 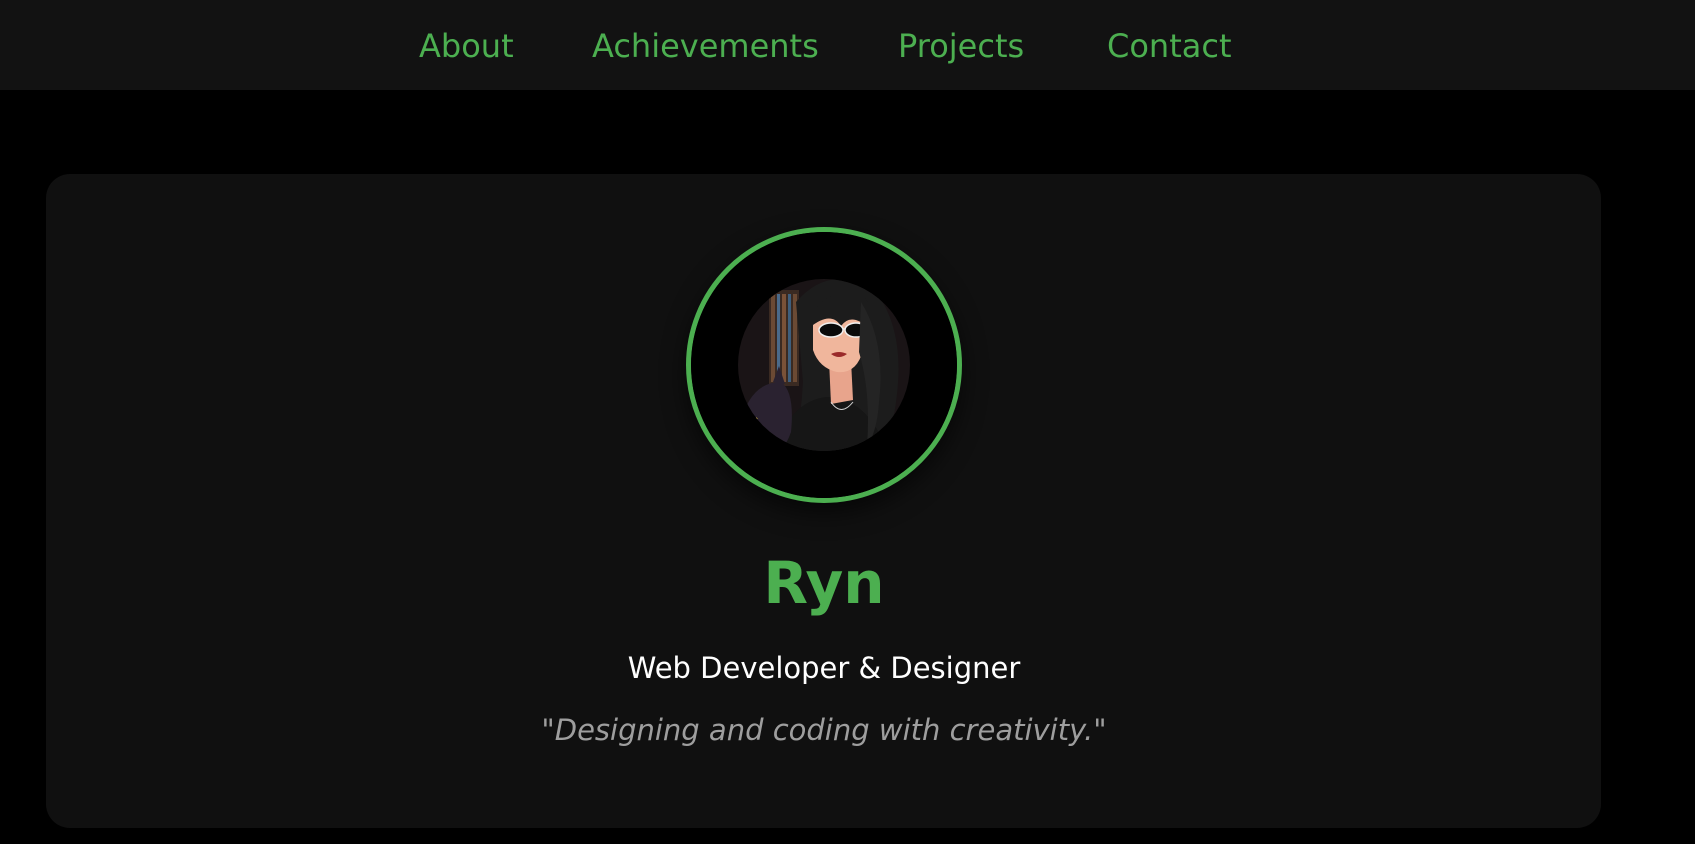 I want to click on nav-link-contact: Contact, so click(x=1169, y=46).